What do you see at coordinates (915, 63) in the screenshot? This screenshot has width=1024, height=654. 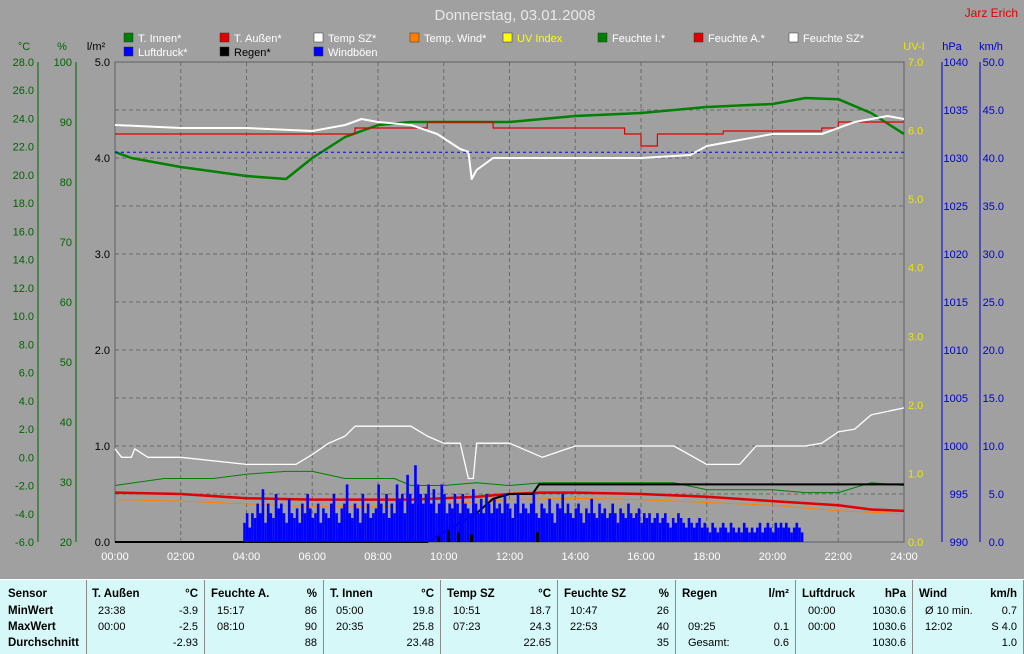 I see `tick-label-uv: 7.0` at bounding box center [915, 63].